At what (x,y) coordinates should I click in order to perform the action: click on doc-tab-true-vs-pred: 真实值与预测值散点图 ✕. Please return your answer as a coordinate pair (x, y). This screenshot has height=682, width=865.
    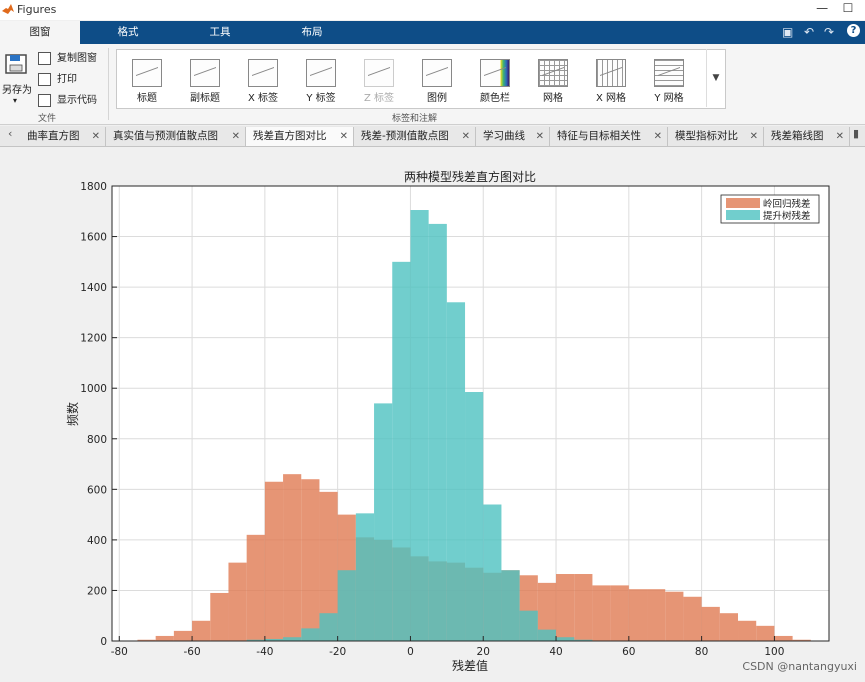
    Looking at the image, I should click on (176, 136).